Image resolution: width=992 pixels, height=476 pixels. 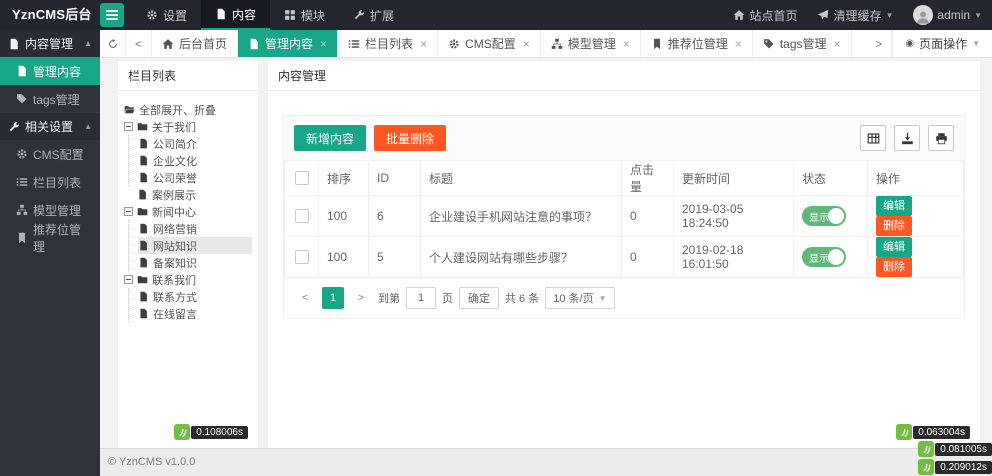 What do you see at coordinates (112, 15) in the screenshot?
I see `sidebar-collapse-button` at bounding box center [112, 15].